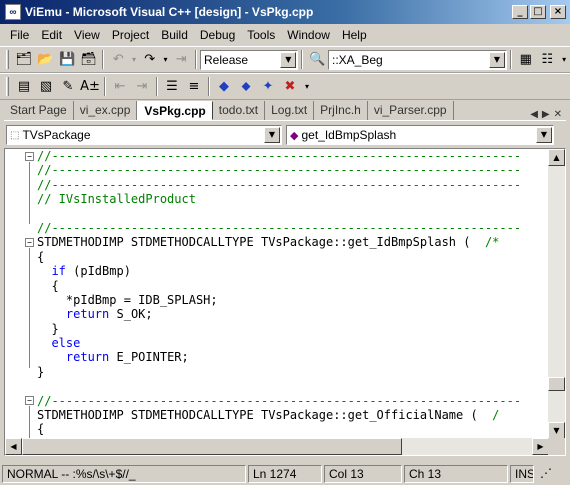 The image size is (570, 485). What do you see at coordinates (292, 300) in the screenshot?
I see `code-line: *pIdBmp = IDB_SPLASH;` at bounding box center [292, 300].